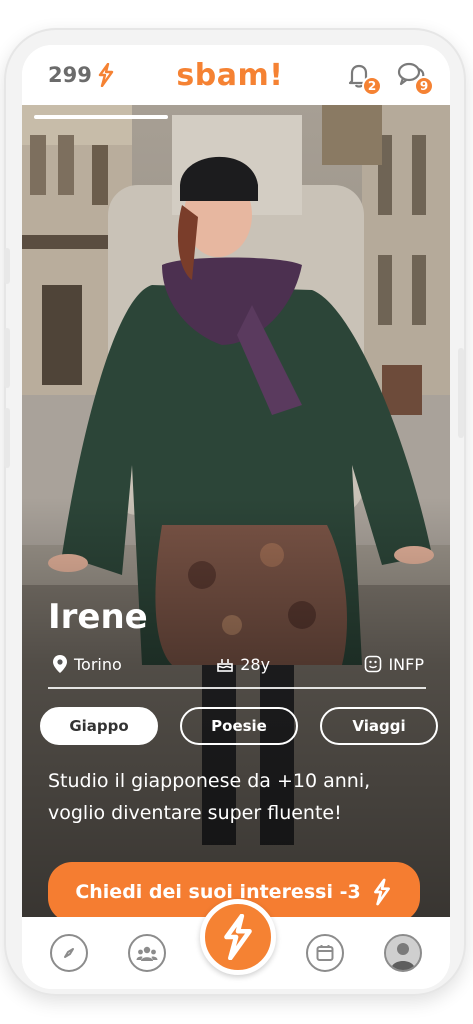 The height and width of the screenshot is (1024, 473). What do you see at coordinates (218, 892) in the screenshot?
I see `ask-interests-label: Chiedi dei suoi interessi -3` at bounding box center [218, 892].